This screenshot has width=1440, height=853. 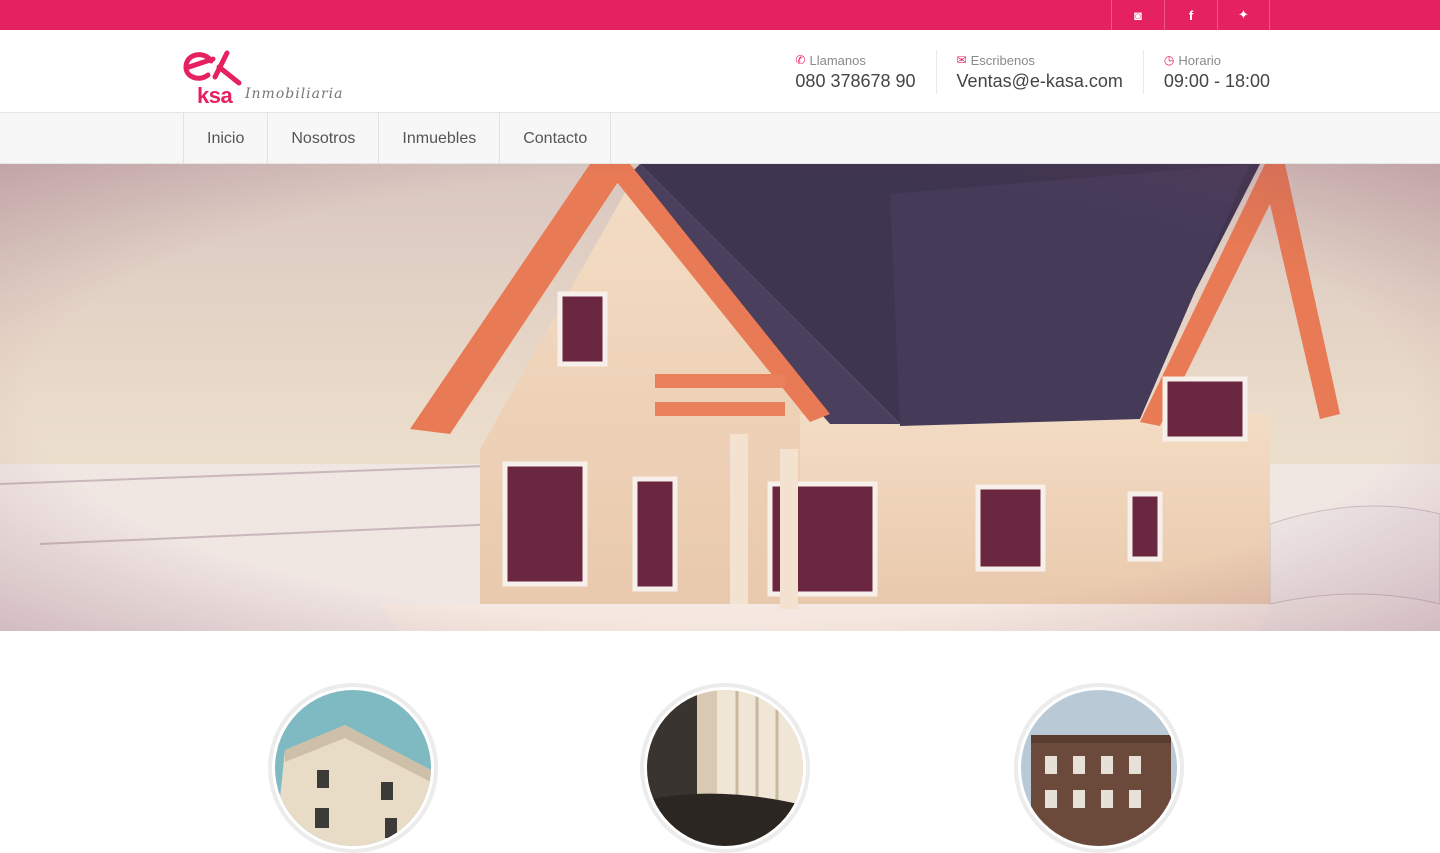 What do you see at coordinates (324, 138) in the screenshot?
I see `nav-item-nosotros: Nosotros` at bounding box center [324, 138].